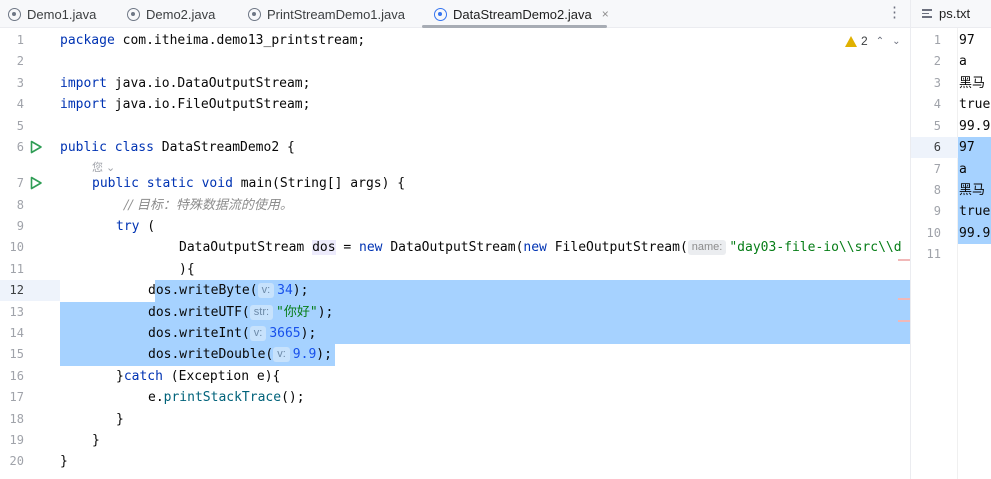  I want to click on code-line: public static void main(String[] args) {, so click(249, 183).